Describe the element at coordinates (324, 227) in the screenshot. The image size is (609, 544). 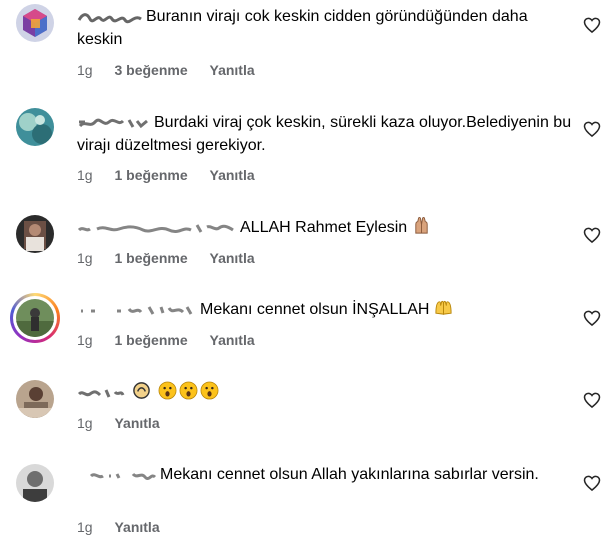
I see `comment-text: ALLAH Rahmet Eylesin` at that location.